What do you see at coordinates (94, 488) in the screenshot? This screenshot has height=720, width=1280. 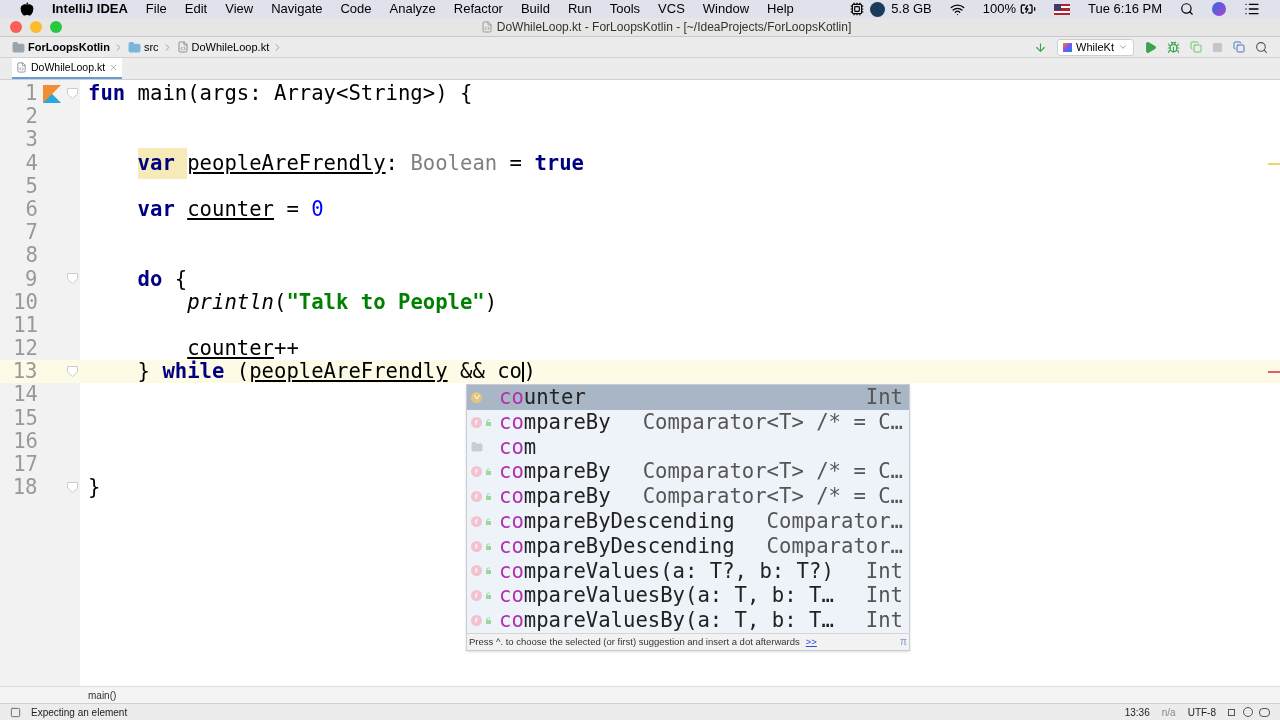 I see `code-line: }` at bounding box center [94, 488].